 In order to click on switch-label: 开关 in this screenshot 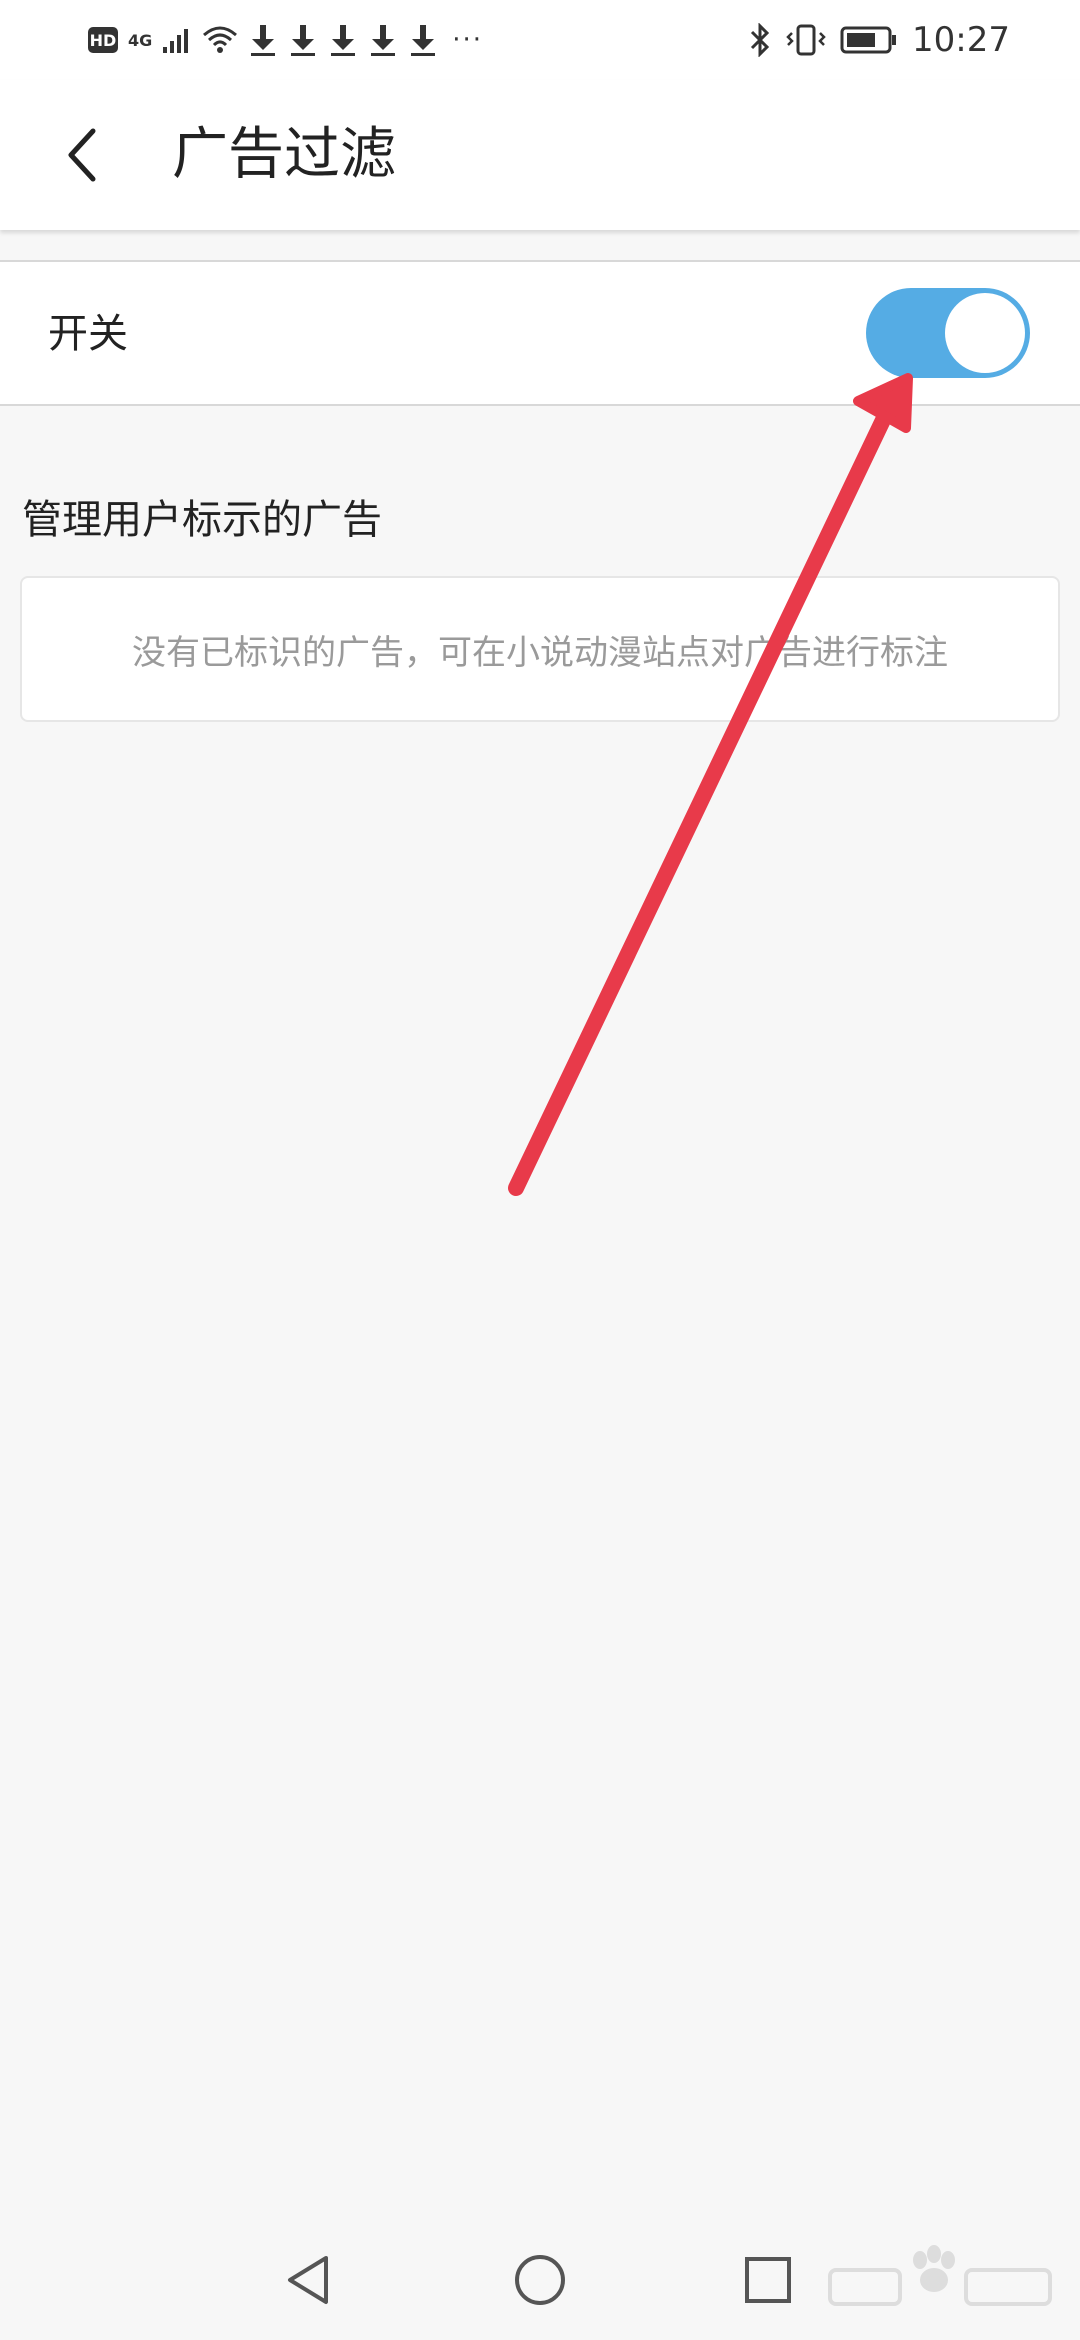, I will do `click(88, 334)`.